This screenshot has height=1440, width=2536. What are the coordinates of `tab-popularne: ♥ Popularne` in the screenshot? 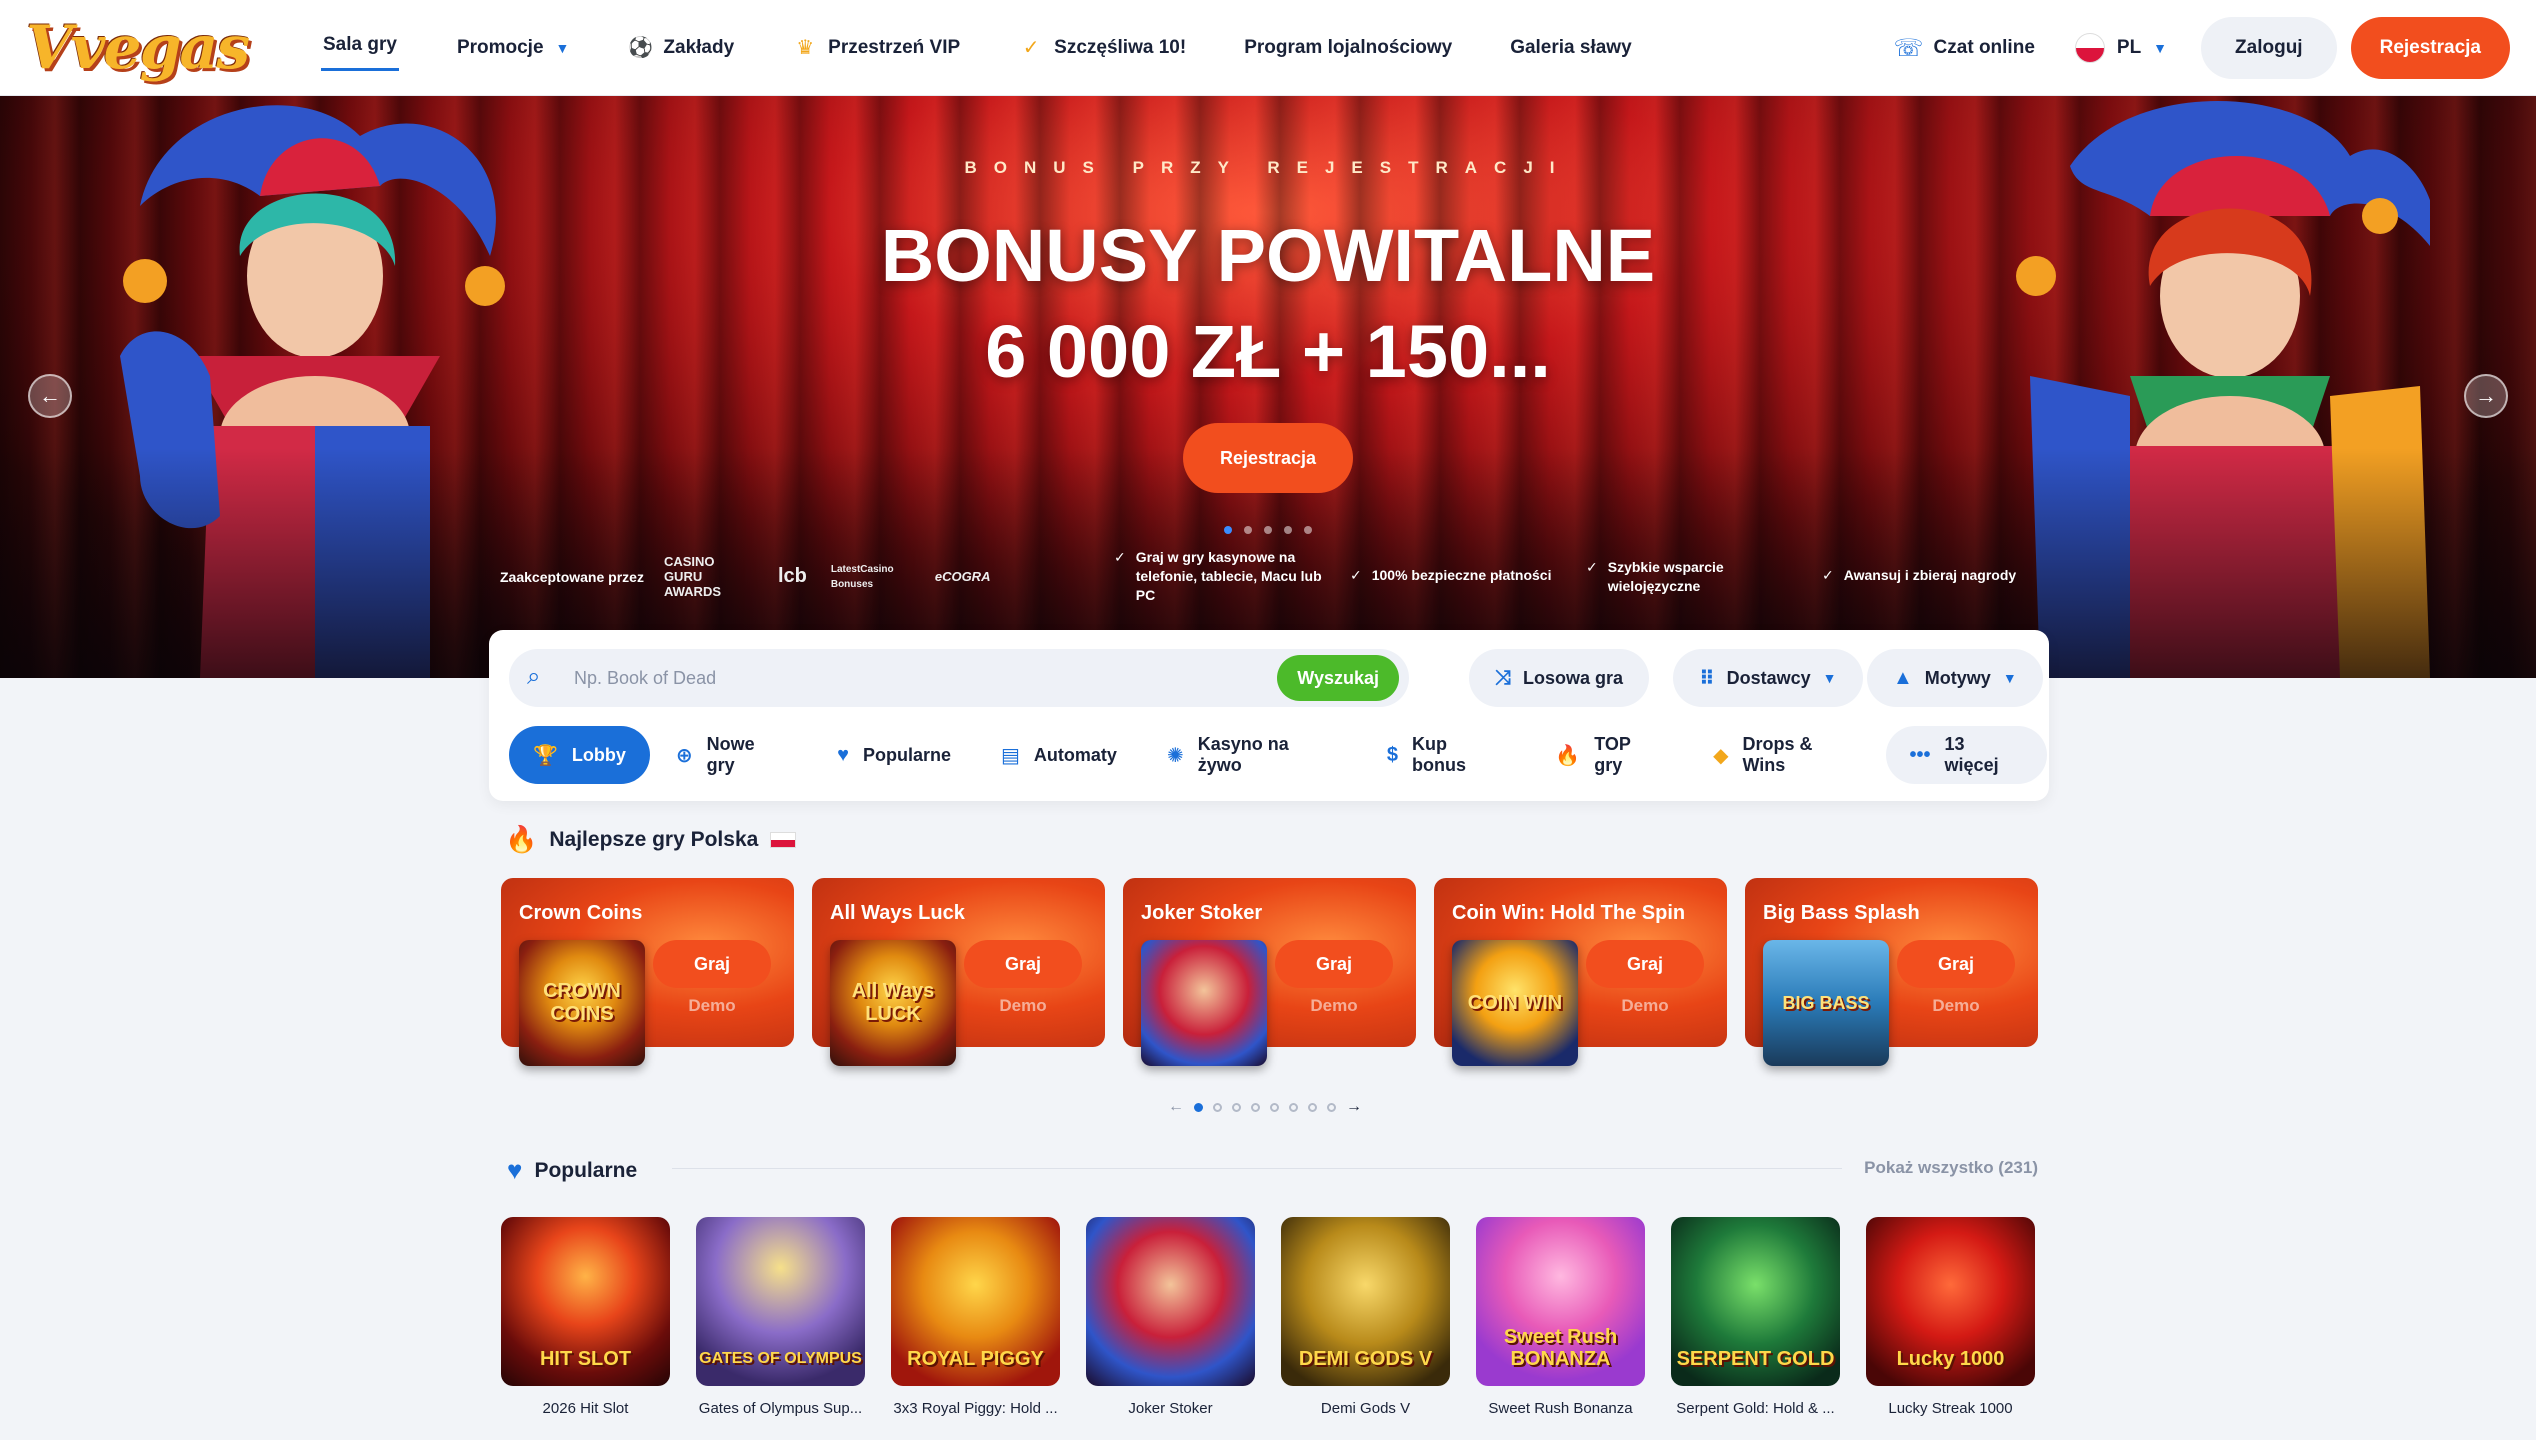 It's located at (894, 755).